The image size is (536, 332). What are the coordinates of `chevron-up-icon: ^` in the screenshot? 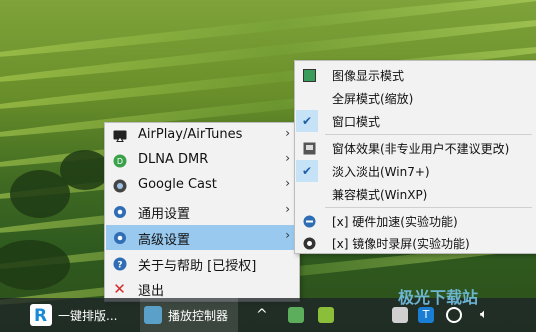 It's located at (262, 315).